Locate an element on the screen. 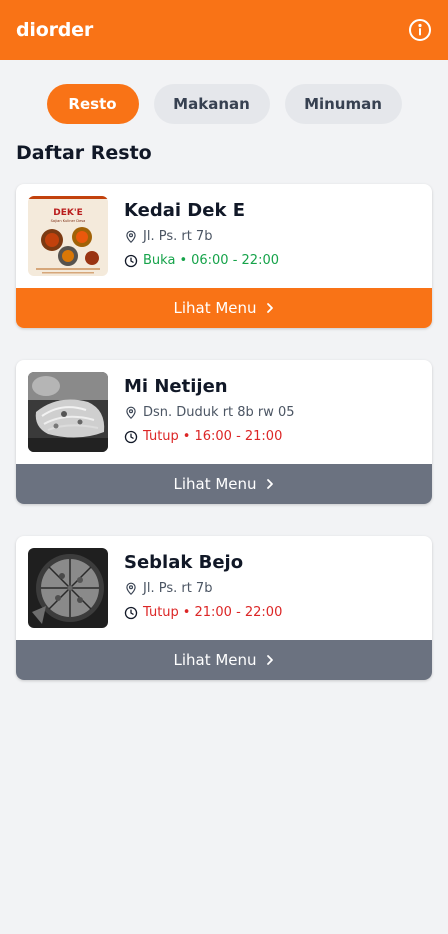 Image resolution: width=448 pixels, height=934 pixels. restaurant-name: Seblak Bejo is located at coordinates (184, 562).